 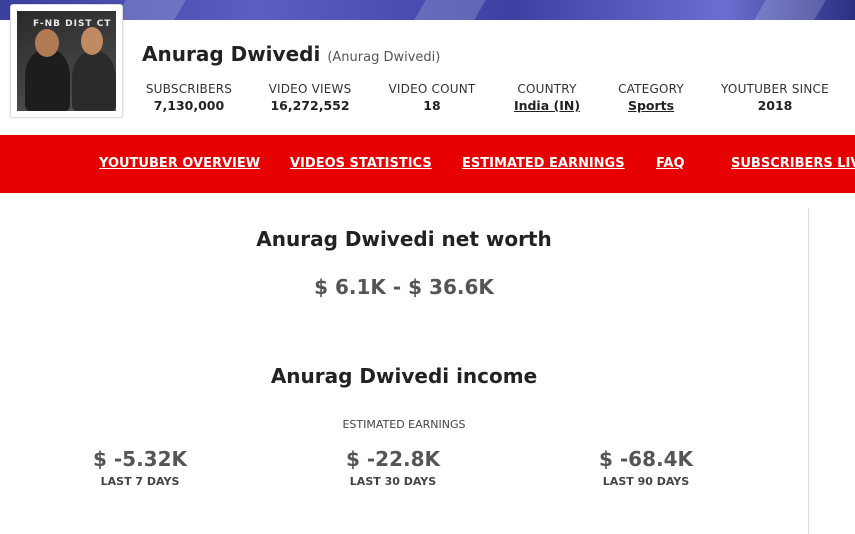 What do you see at coordinates (189, 105) in the screenshot?
I see `stat-value: 7,130,000` at bounding box center [189, 105].